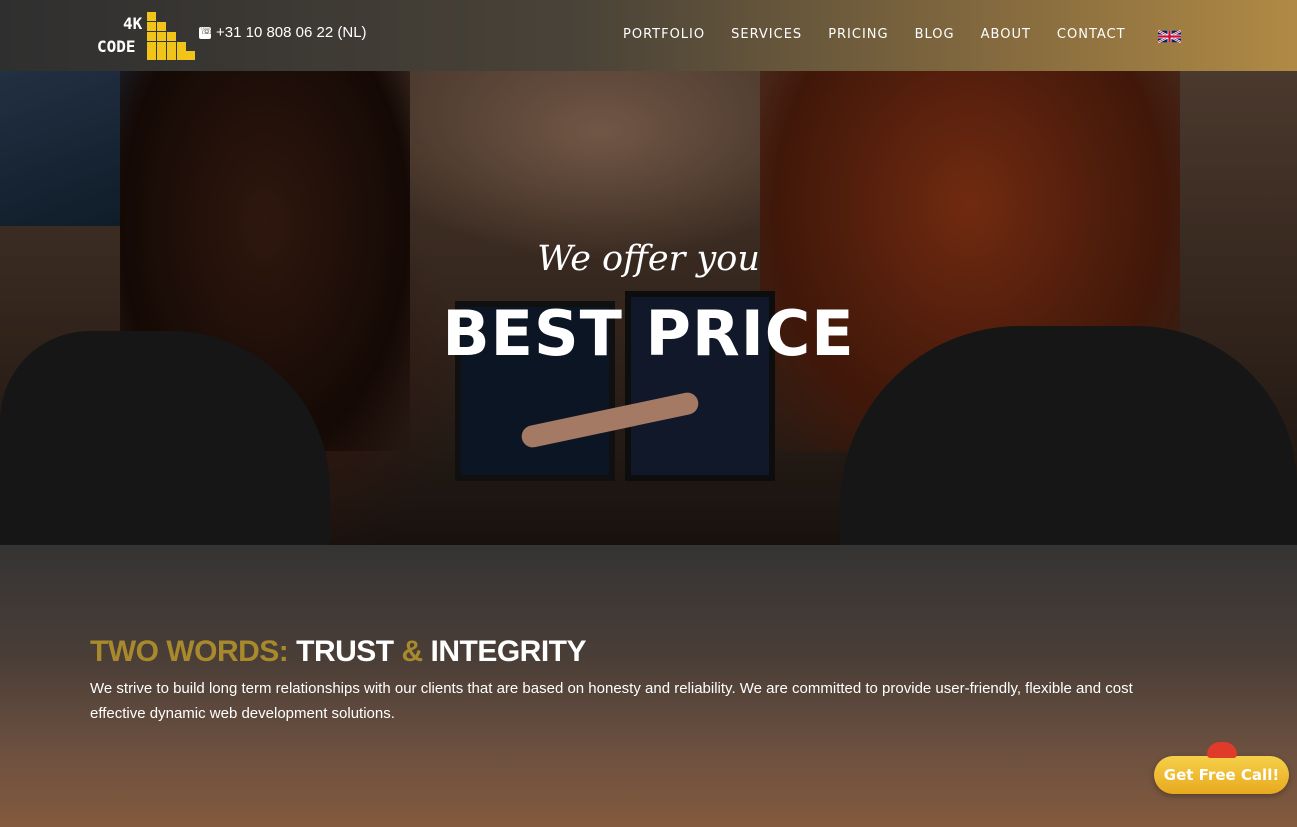  Describe the element at coordinates (171, 36) in the screenshot. I see `stacked-blocks-logo-icon` at that location.